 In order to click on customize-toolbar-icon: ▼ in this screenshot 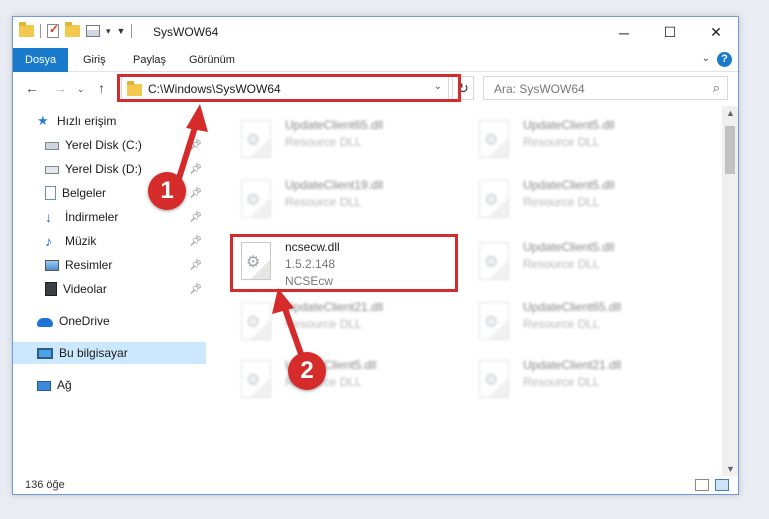, I will do `click(121, 31)`.